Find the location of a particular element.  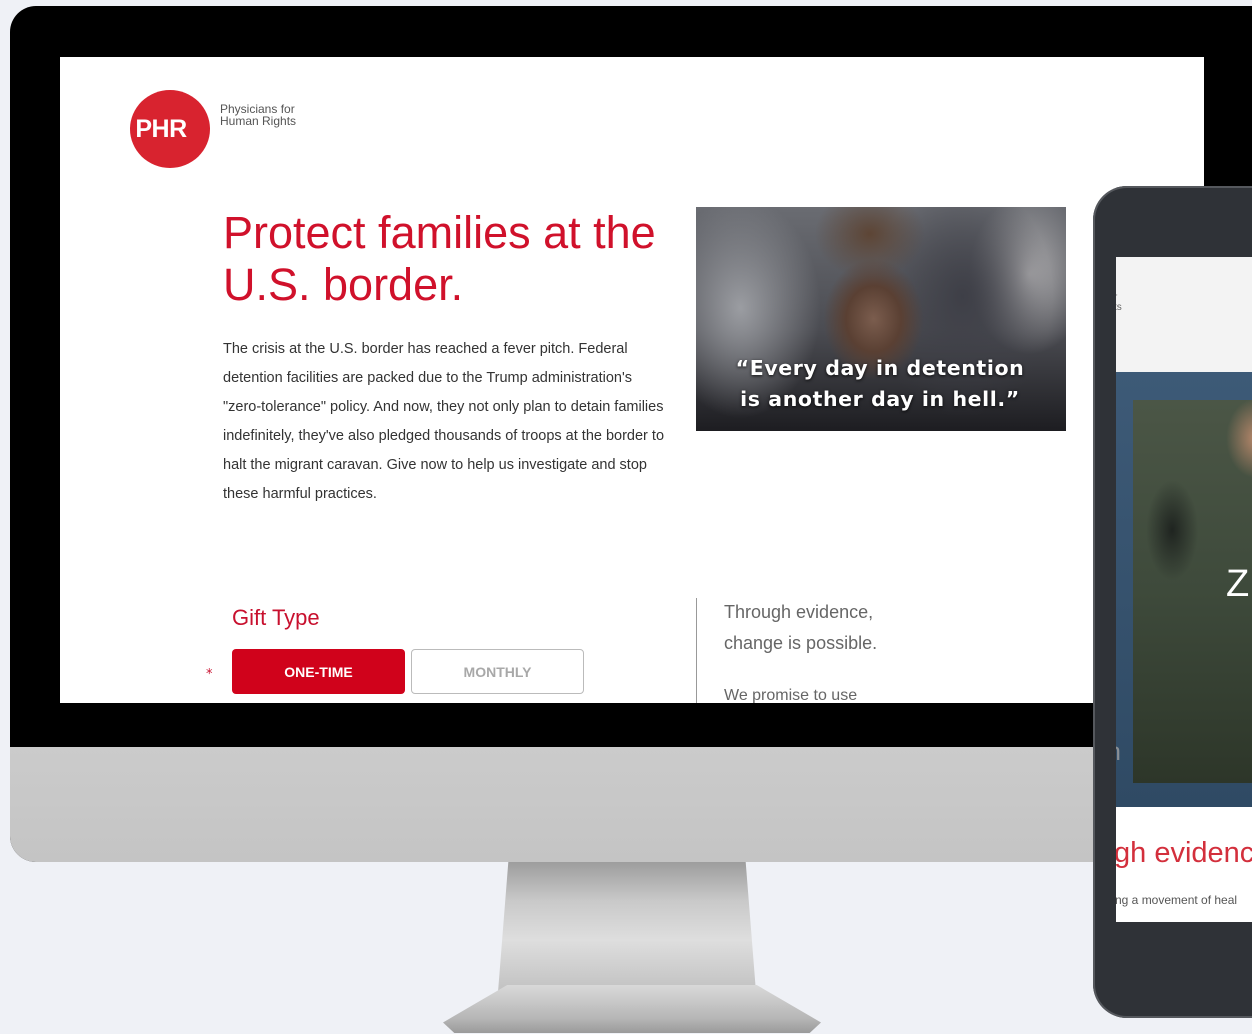

tablet-header: r ts is located at coordinates (1184, 314).